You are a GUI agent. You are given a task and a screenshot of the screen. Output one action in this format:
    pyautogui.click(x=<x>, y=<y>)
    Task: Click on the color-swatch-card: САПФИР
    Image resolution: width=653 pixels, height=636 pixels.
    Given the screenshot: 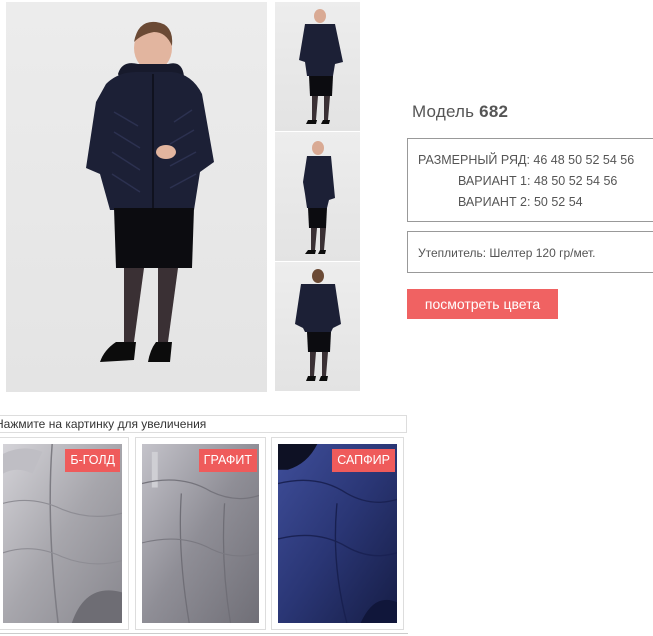 What is the action you would take?
    pyautogui.click(x=337, y=533)
    